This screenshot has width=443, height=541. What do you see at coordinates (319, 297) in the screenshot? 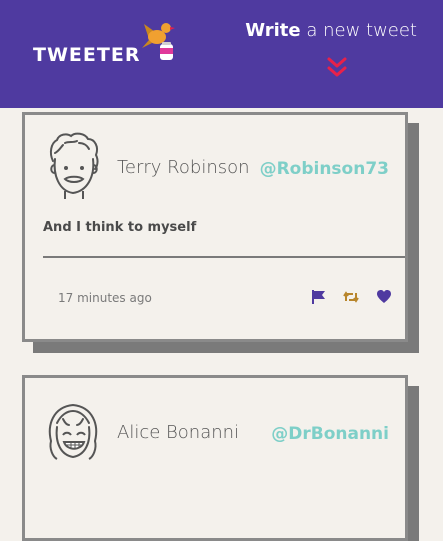
I see `flag-icon` at bounding box center [319, 297].